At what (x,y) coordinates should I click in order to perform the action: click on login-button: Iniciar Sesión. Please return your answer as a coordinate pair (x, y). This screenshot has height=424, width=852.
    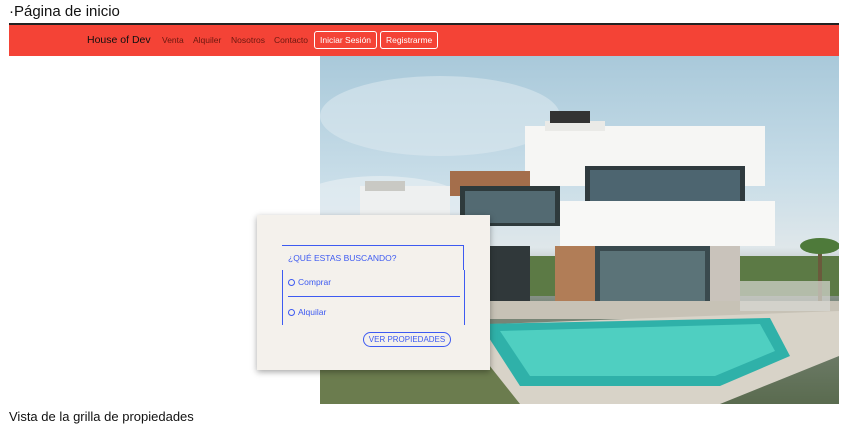
    Looking at the image, I should click on (346, 40).